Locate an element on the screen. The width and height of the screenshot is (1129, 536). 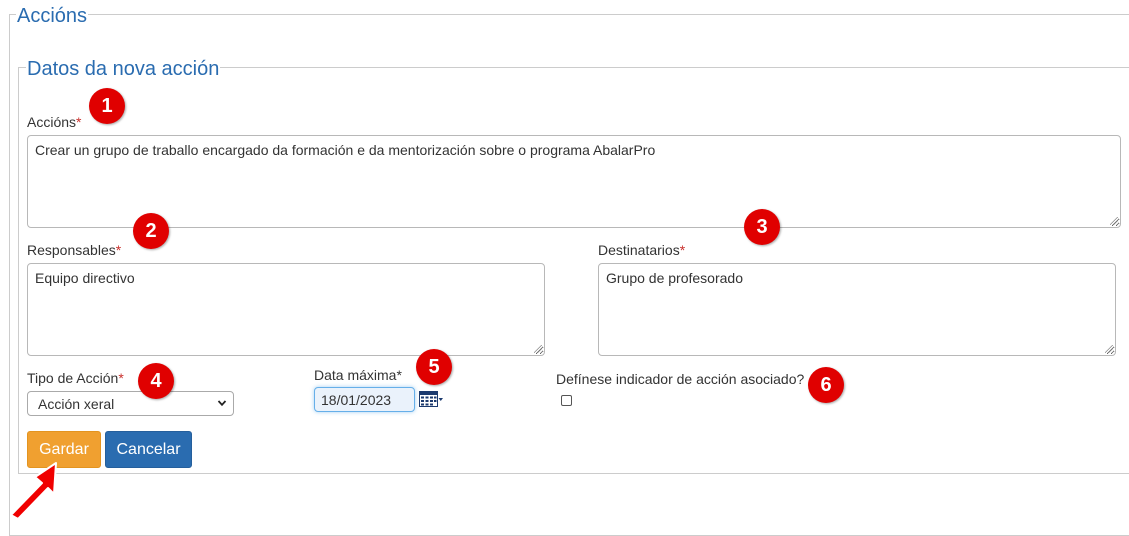
annotation-badge-3: 3 is located at coordinates (762, 227).